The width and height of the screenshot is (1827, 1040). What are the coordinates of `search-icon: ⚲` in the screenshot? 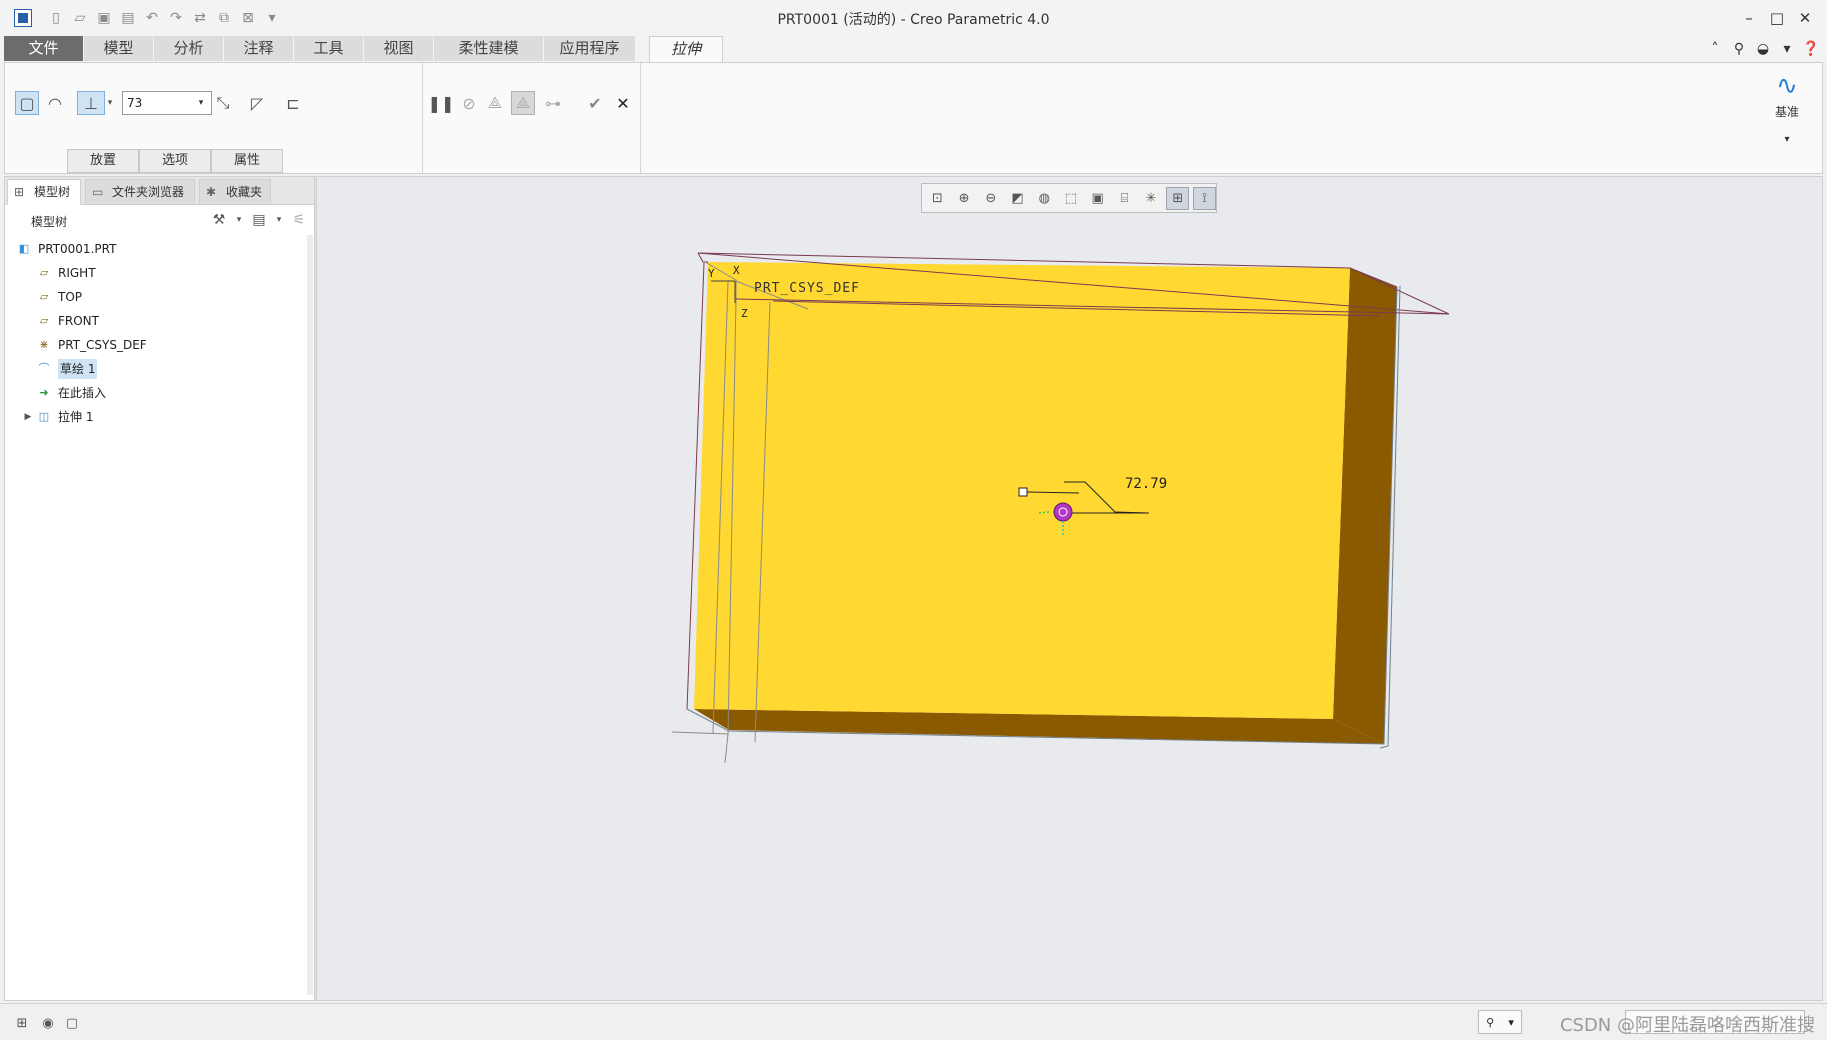 It's located at (1739, 49).